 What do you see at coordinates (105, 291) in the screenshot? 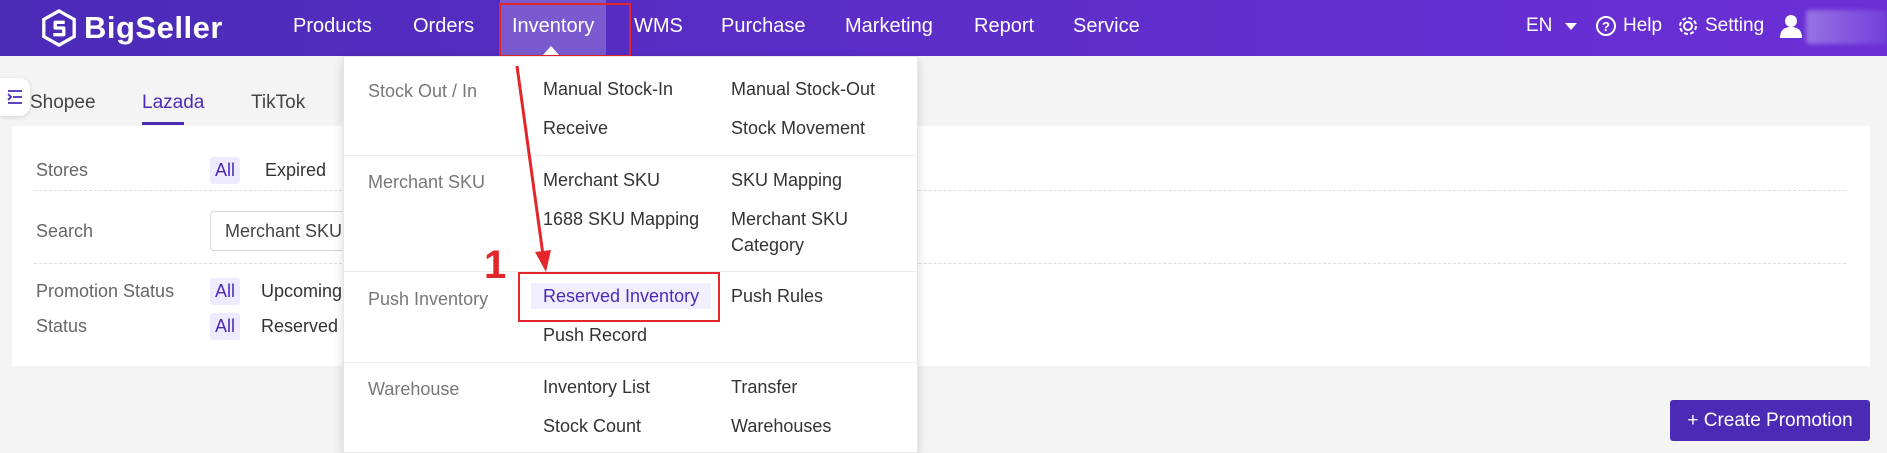
I see `promotion-status-label: Promotion Status` at bounding box center [105, 291].